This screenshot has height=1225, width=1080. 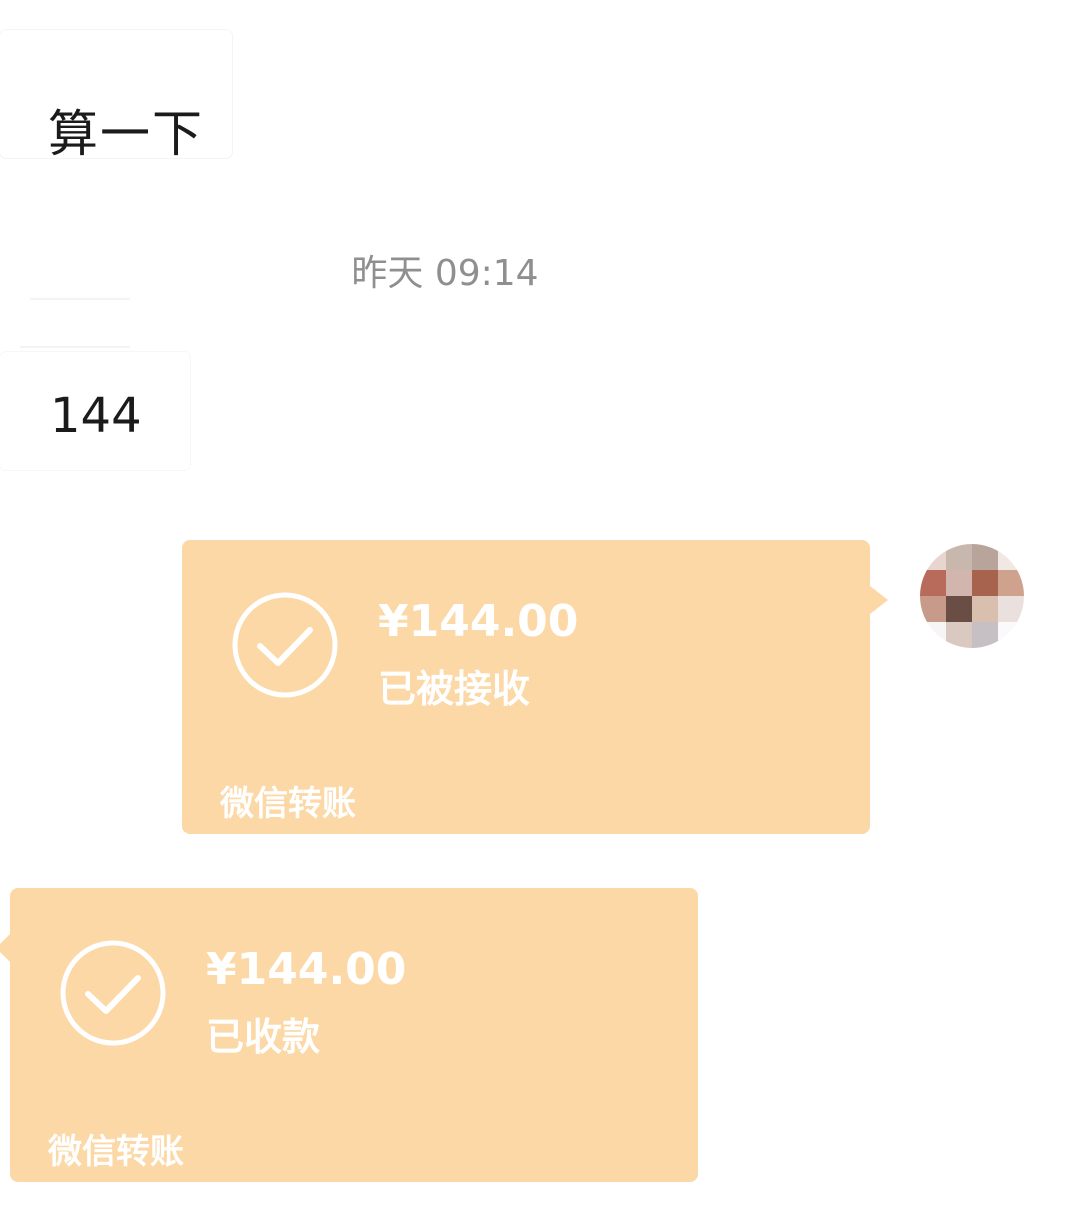 What do you see at coordinates (445, 273) in the screenshot?
I see `message-timestamp: 昨天 09:14` at bounding box center [445, 273].